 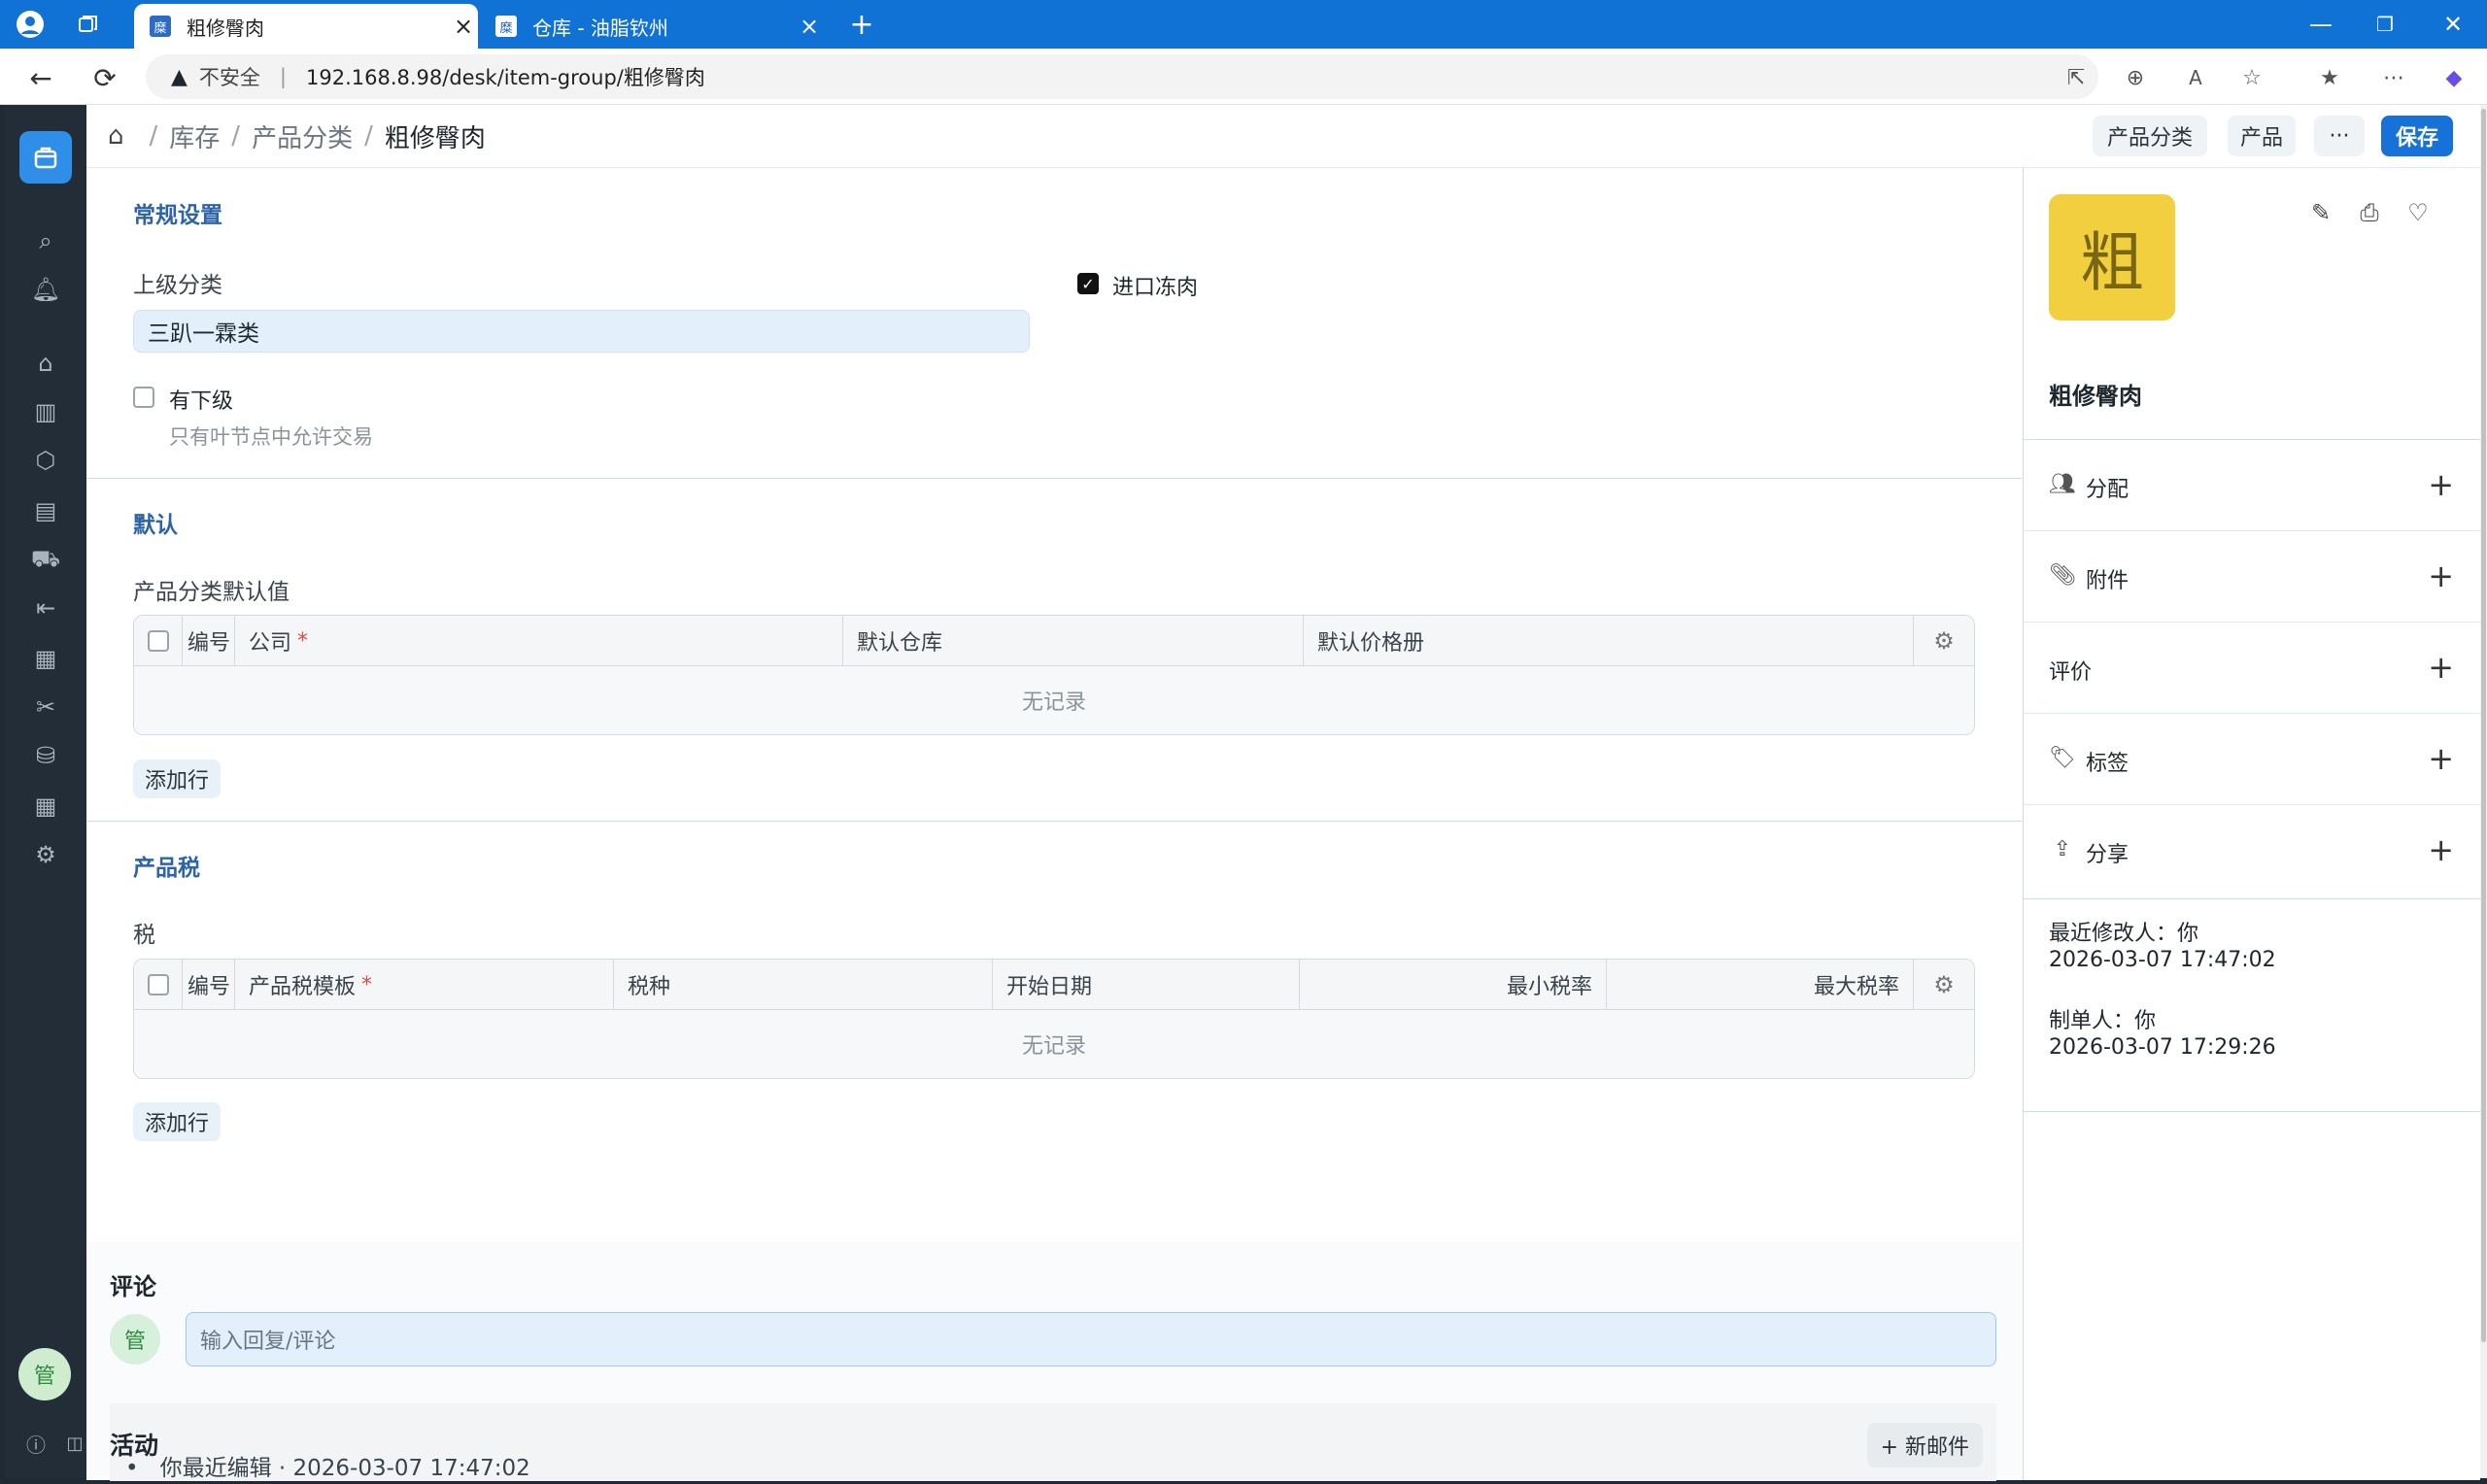 I want to click on new-tab-icon: +, so click(x=861, y=25).